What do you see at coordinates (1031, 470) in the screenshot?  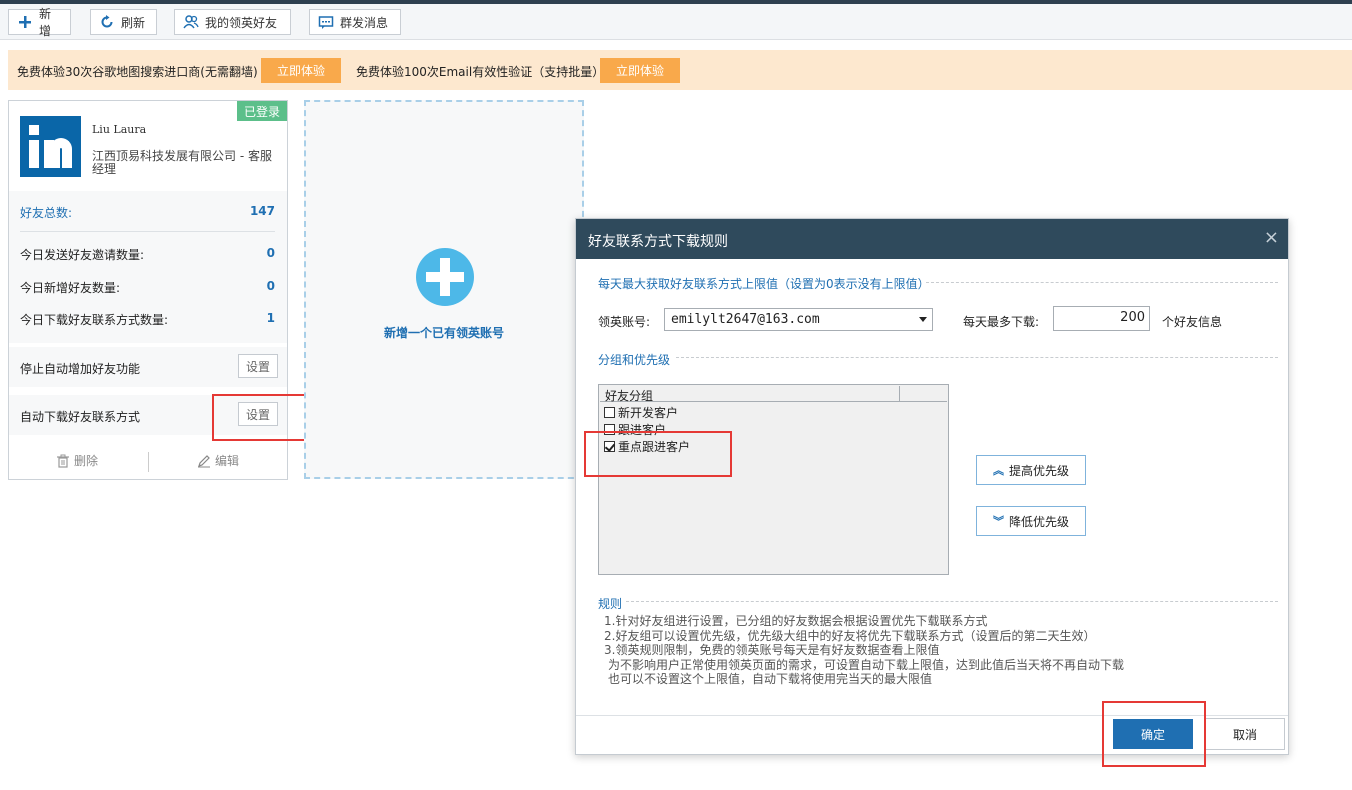 I see `raise-priority-button: ︽ 提高优先级` at bounding box center [1031, 470].